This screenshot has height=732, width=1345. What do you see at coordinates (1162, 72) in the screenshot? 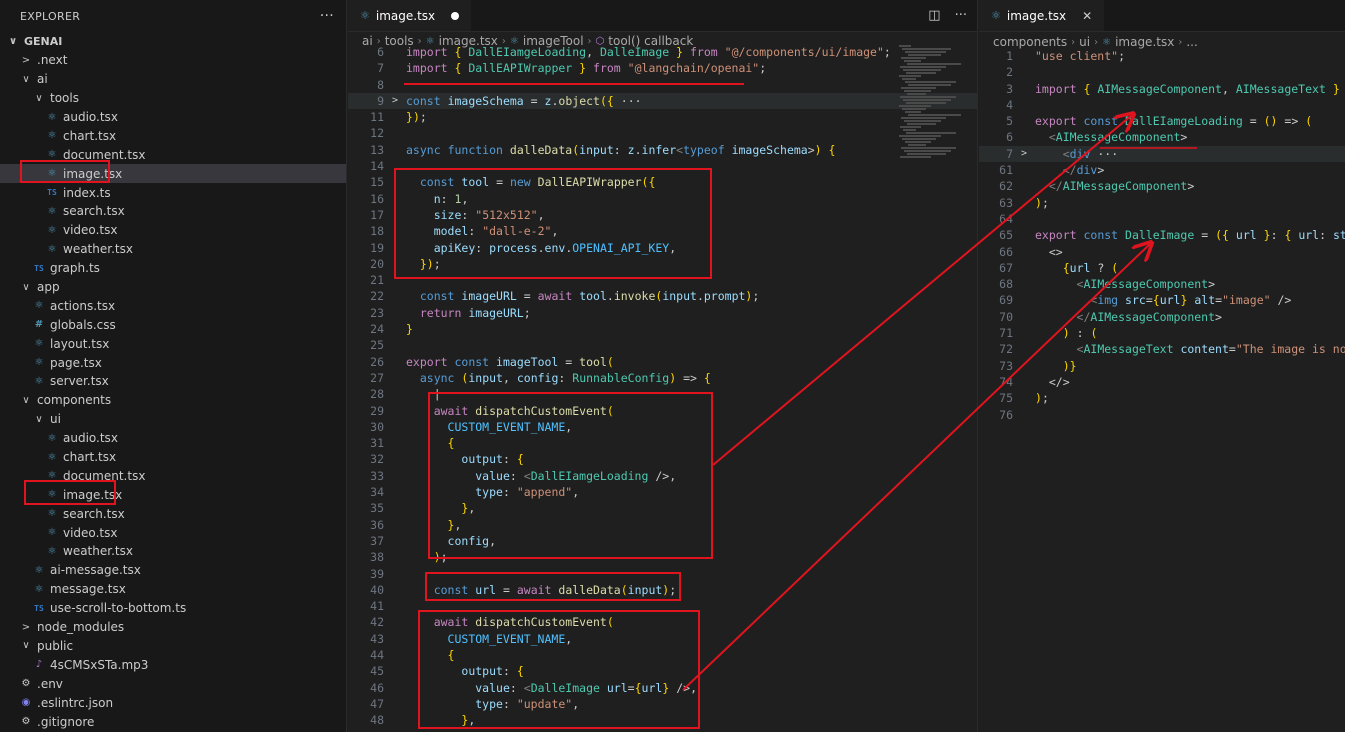
I see `code-line: 2` at bounding box center [1162, 72].